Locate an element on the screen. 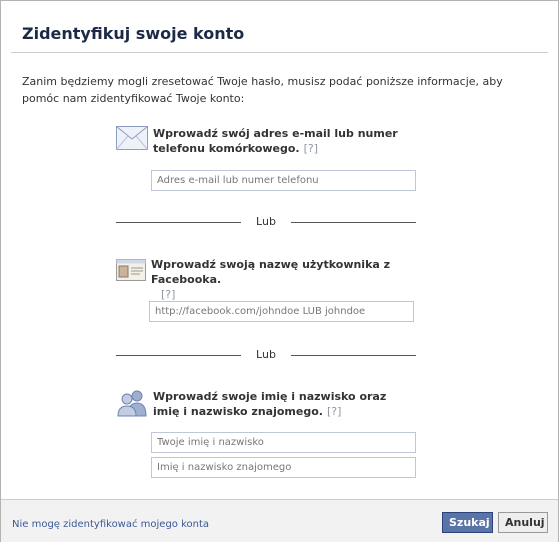 Image resolution: width=559 pixels, height=542 pixels. title-divider is located at coordinates (279, 52).